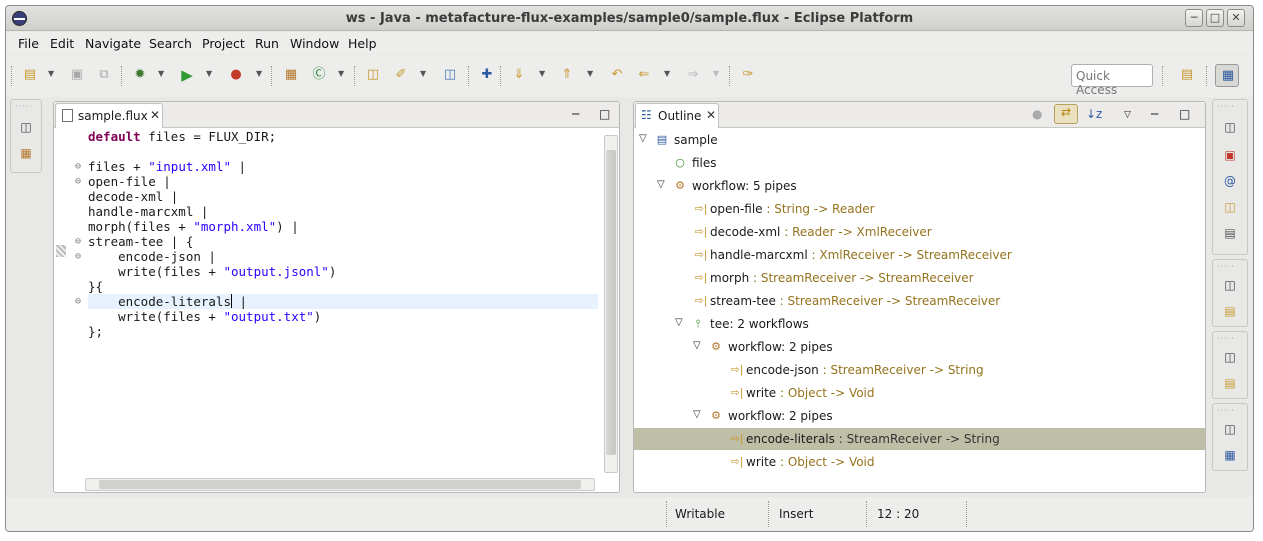 The image size is (1263, 541). What do you see at coordinates (487, 75) in the screenshot?
I see `toggle-mark-occurrences-icon: ✚` at bounding box center [487, 75].